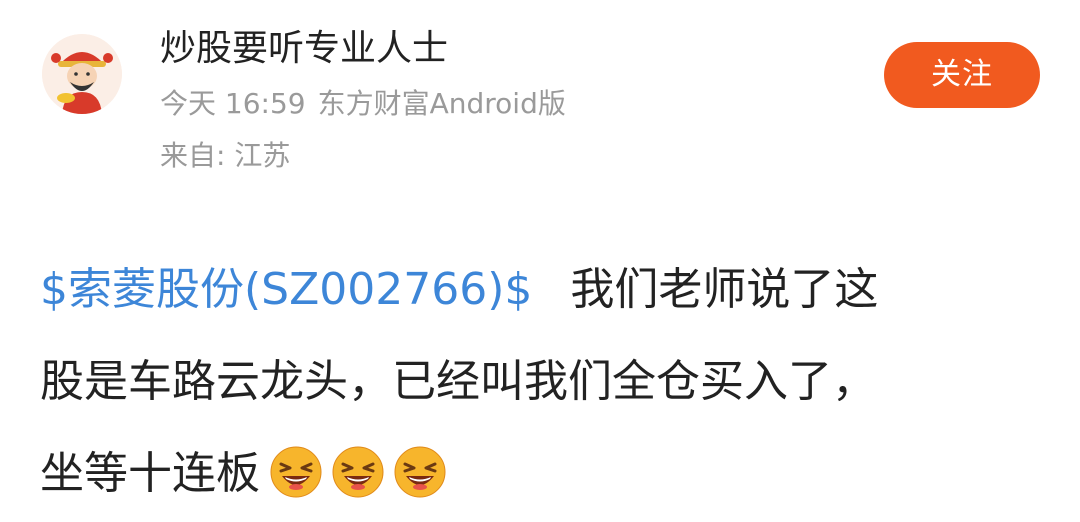 The height and width of the screenshot is (522, 1080). I want to click on god-of-wealth-avatar-icon, so click(82, 74).